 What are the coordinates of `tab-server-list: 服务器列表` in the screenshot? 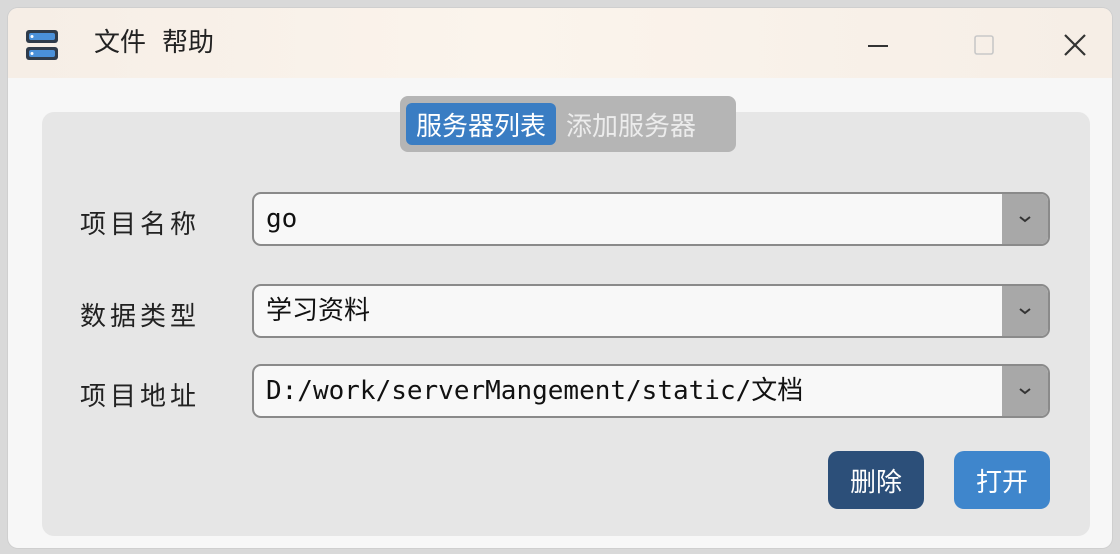 It's located at (481, 124).